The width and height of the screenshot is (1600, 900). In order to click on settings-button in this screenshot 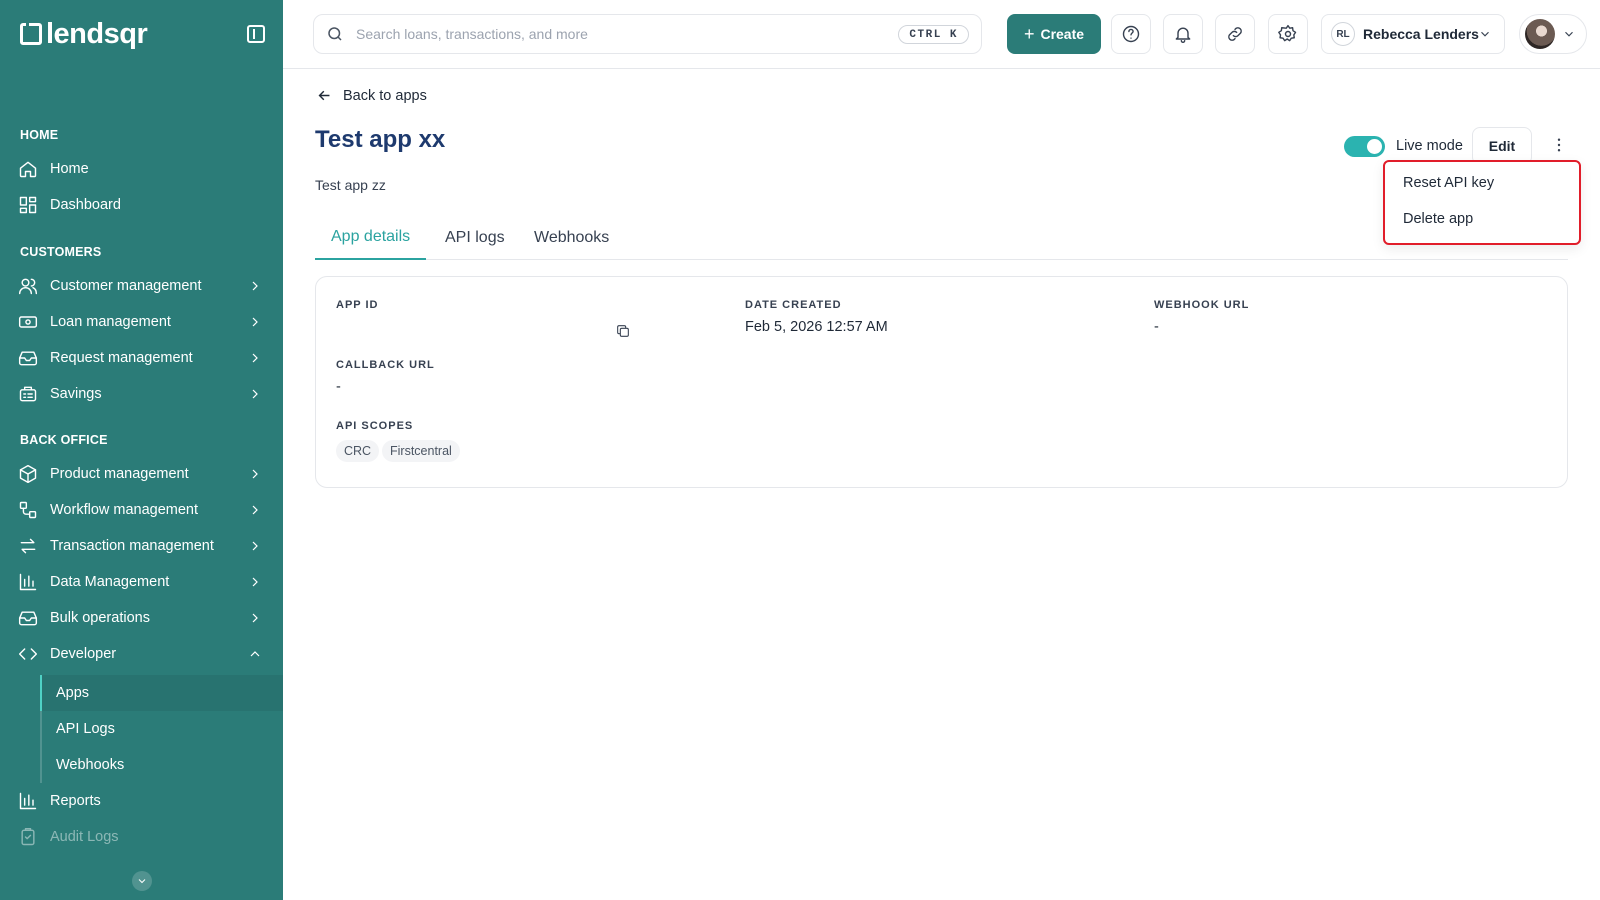, I will do `click(1288, 34)`.